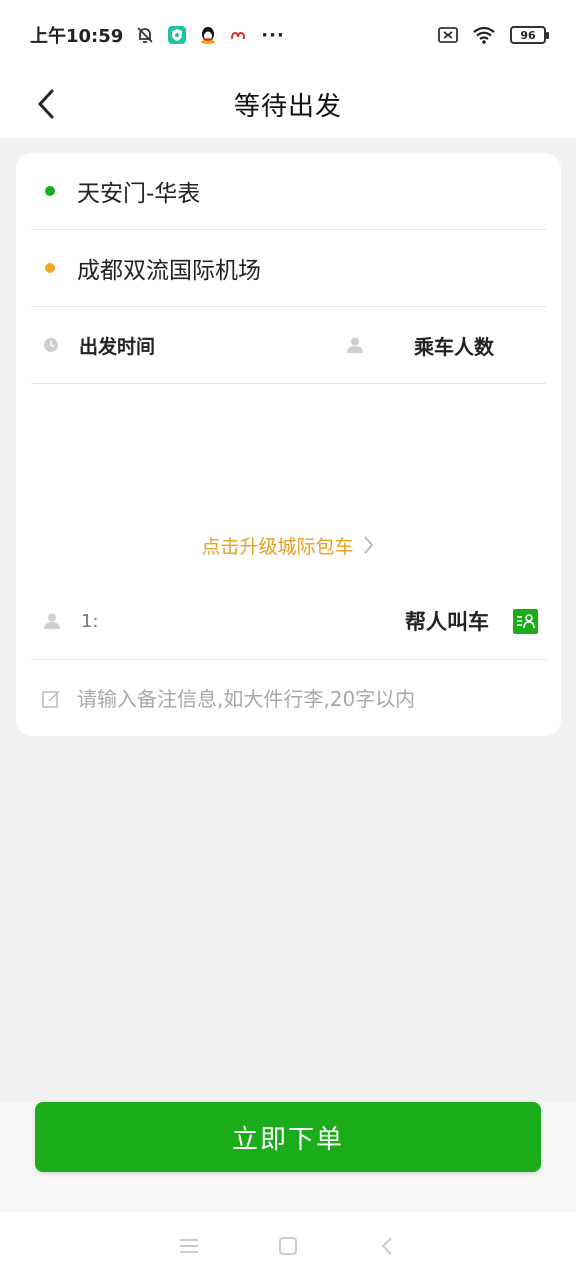  What do you see at coordinates (288, 268) in the screenshot?
I see `destination-row: 成都双流国际机场` at bounding box center [288, 268].